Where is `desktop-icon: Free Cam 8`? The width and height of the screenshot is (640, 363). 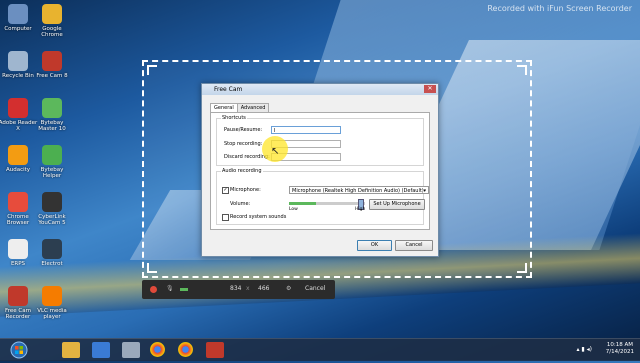
desktop-icon: Free Cam 8 is located at coordinates (52, 65).